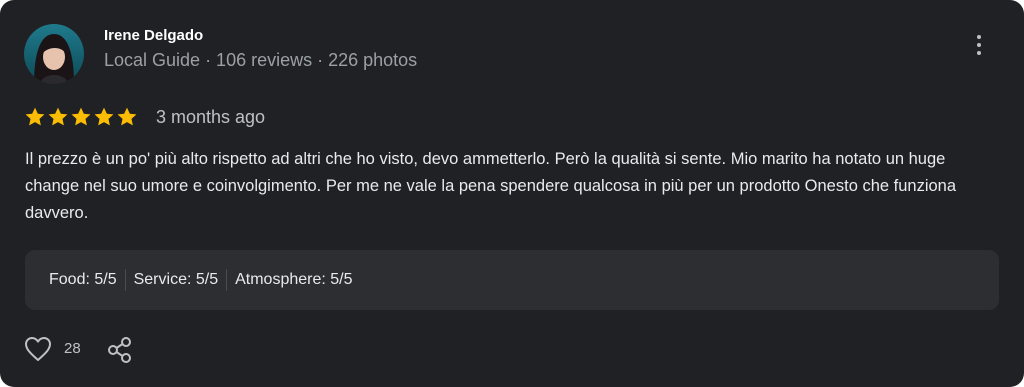 The image size is (1024, 387). I want to click on atmosphere-rating: Atmosphere: 5/5, so click(294, 279).